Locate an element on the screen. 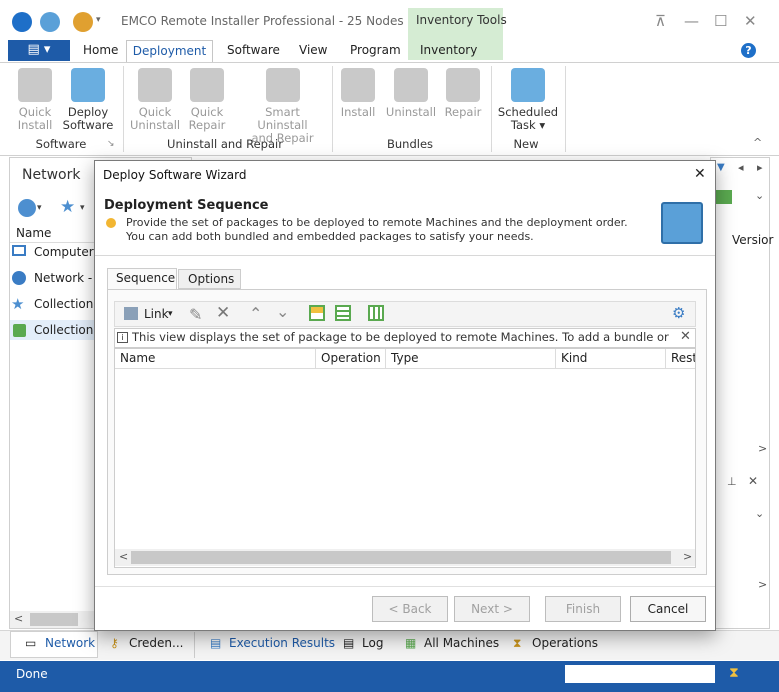 The image size is (779, 692). cancel-button: Cancel is located at coordinates (668, 609).